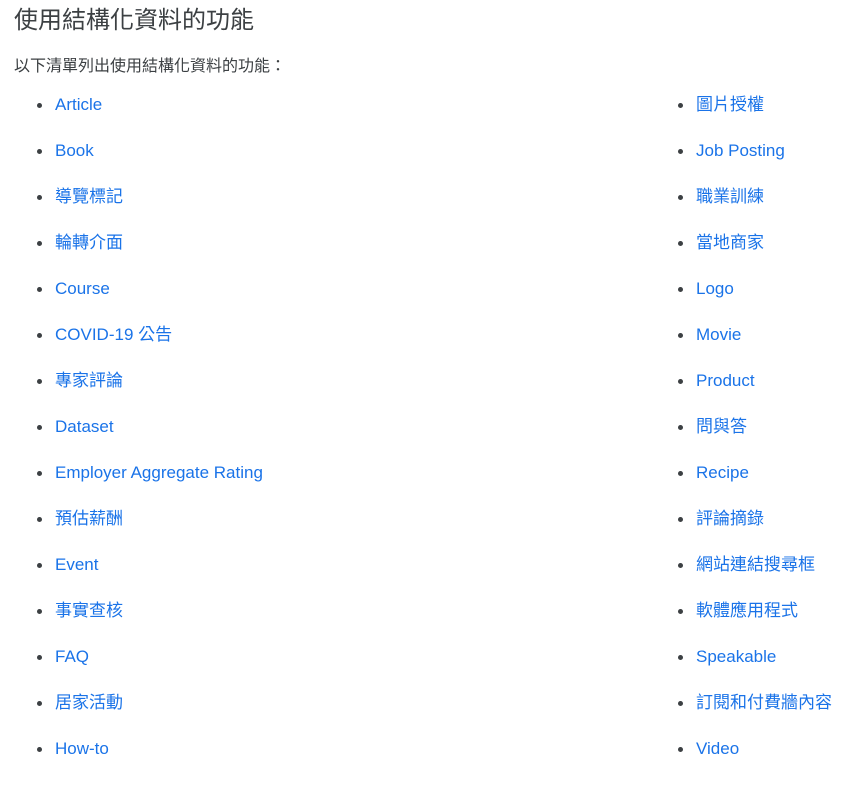 The width and height of the screenshot is (850, 811). What do you see at coordinates (82, 748) in the screenshot?
I see `feature-link: How-to` at bounding box center [82, 748].